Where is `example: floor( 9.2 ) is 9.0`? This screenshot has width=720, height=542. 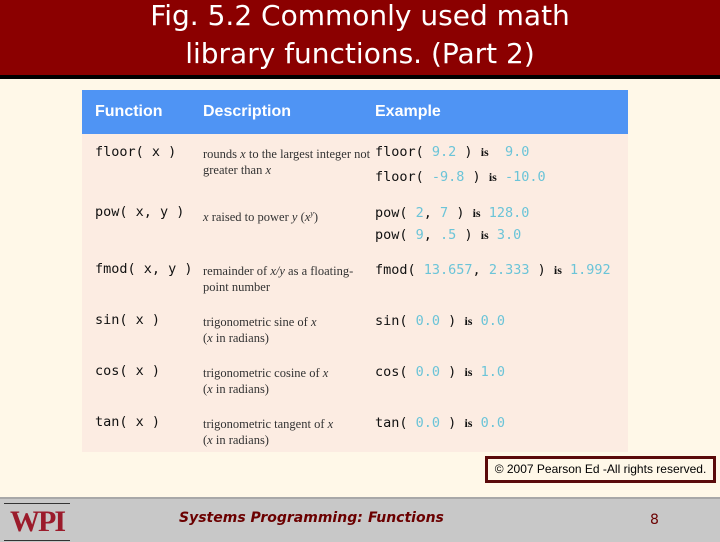
example: floor( 9.2 ) is 9.0 is located at coordinates (452, 152).